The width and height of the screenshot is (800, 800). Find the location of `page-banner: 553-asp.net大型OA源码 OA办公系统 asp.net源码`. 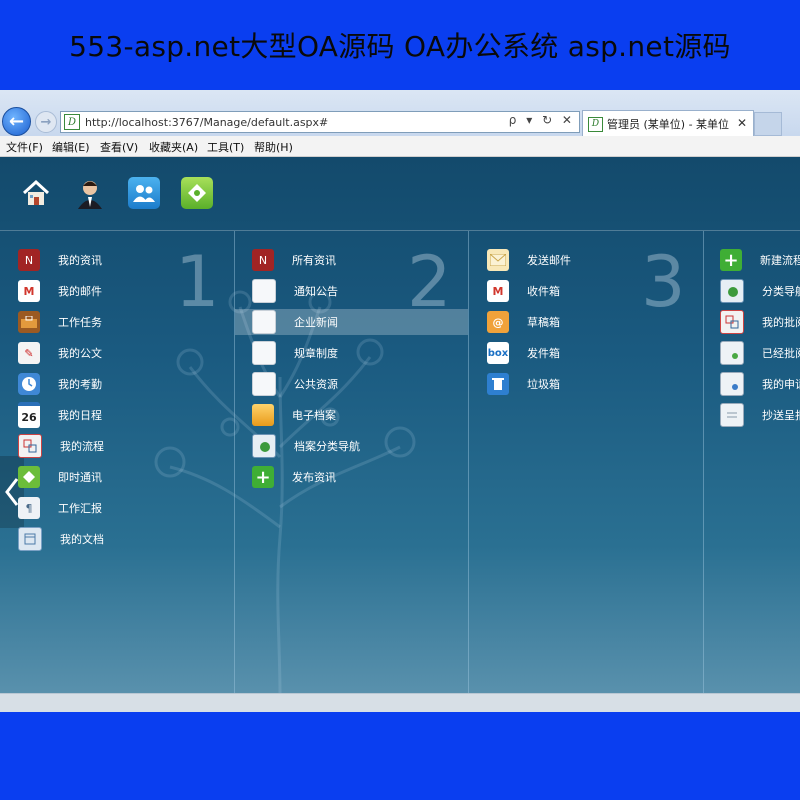

page-banner: 553-asp.net大型OA源码 OA办公系统 asp.net源码 is located at coordinates (400, 45).